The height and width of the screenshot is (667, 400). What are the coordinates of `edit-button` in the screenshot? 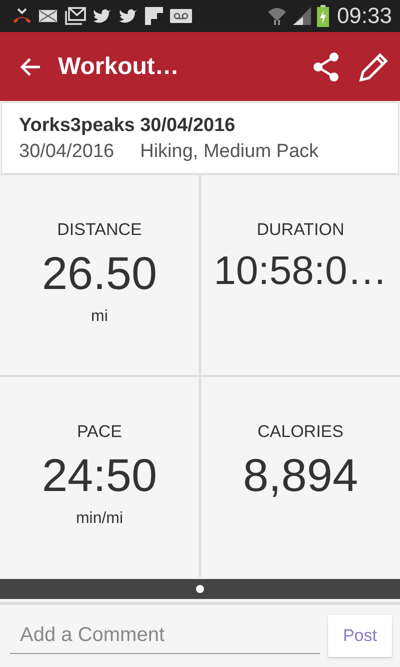 It's located at (374, 66).